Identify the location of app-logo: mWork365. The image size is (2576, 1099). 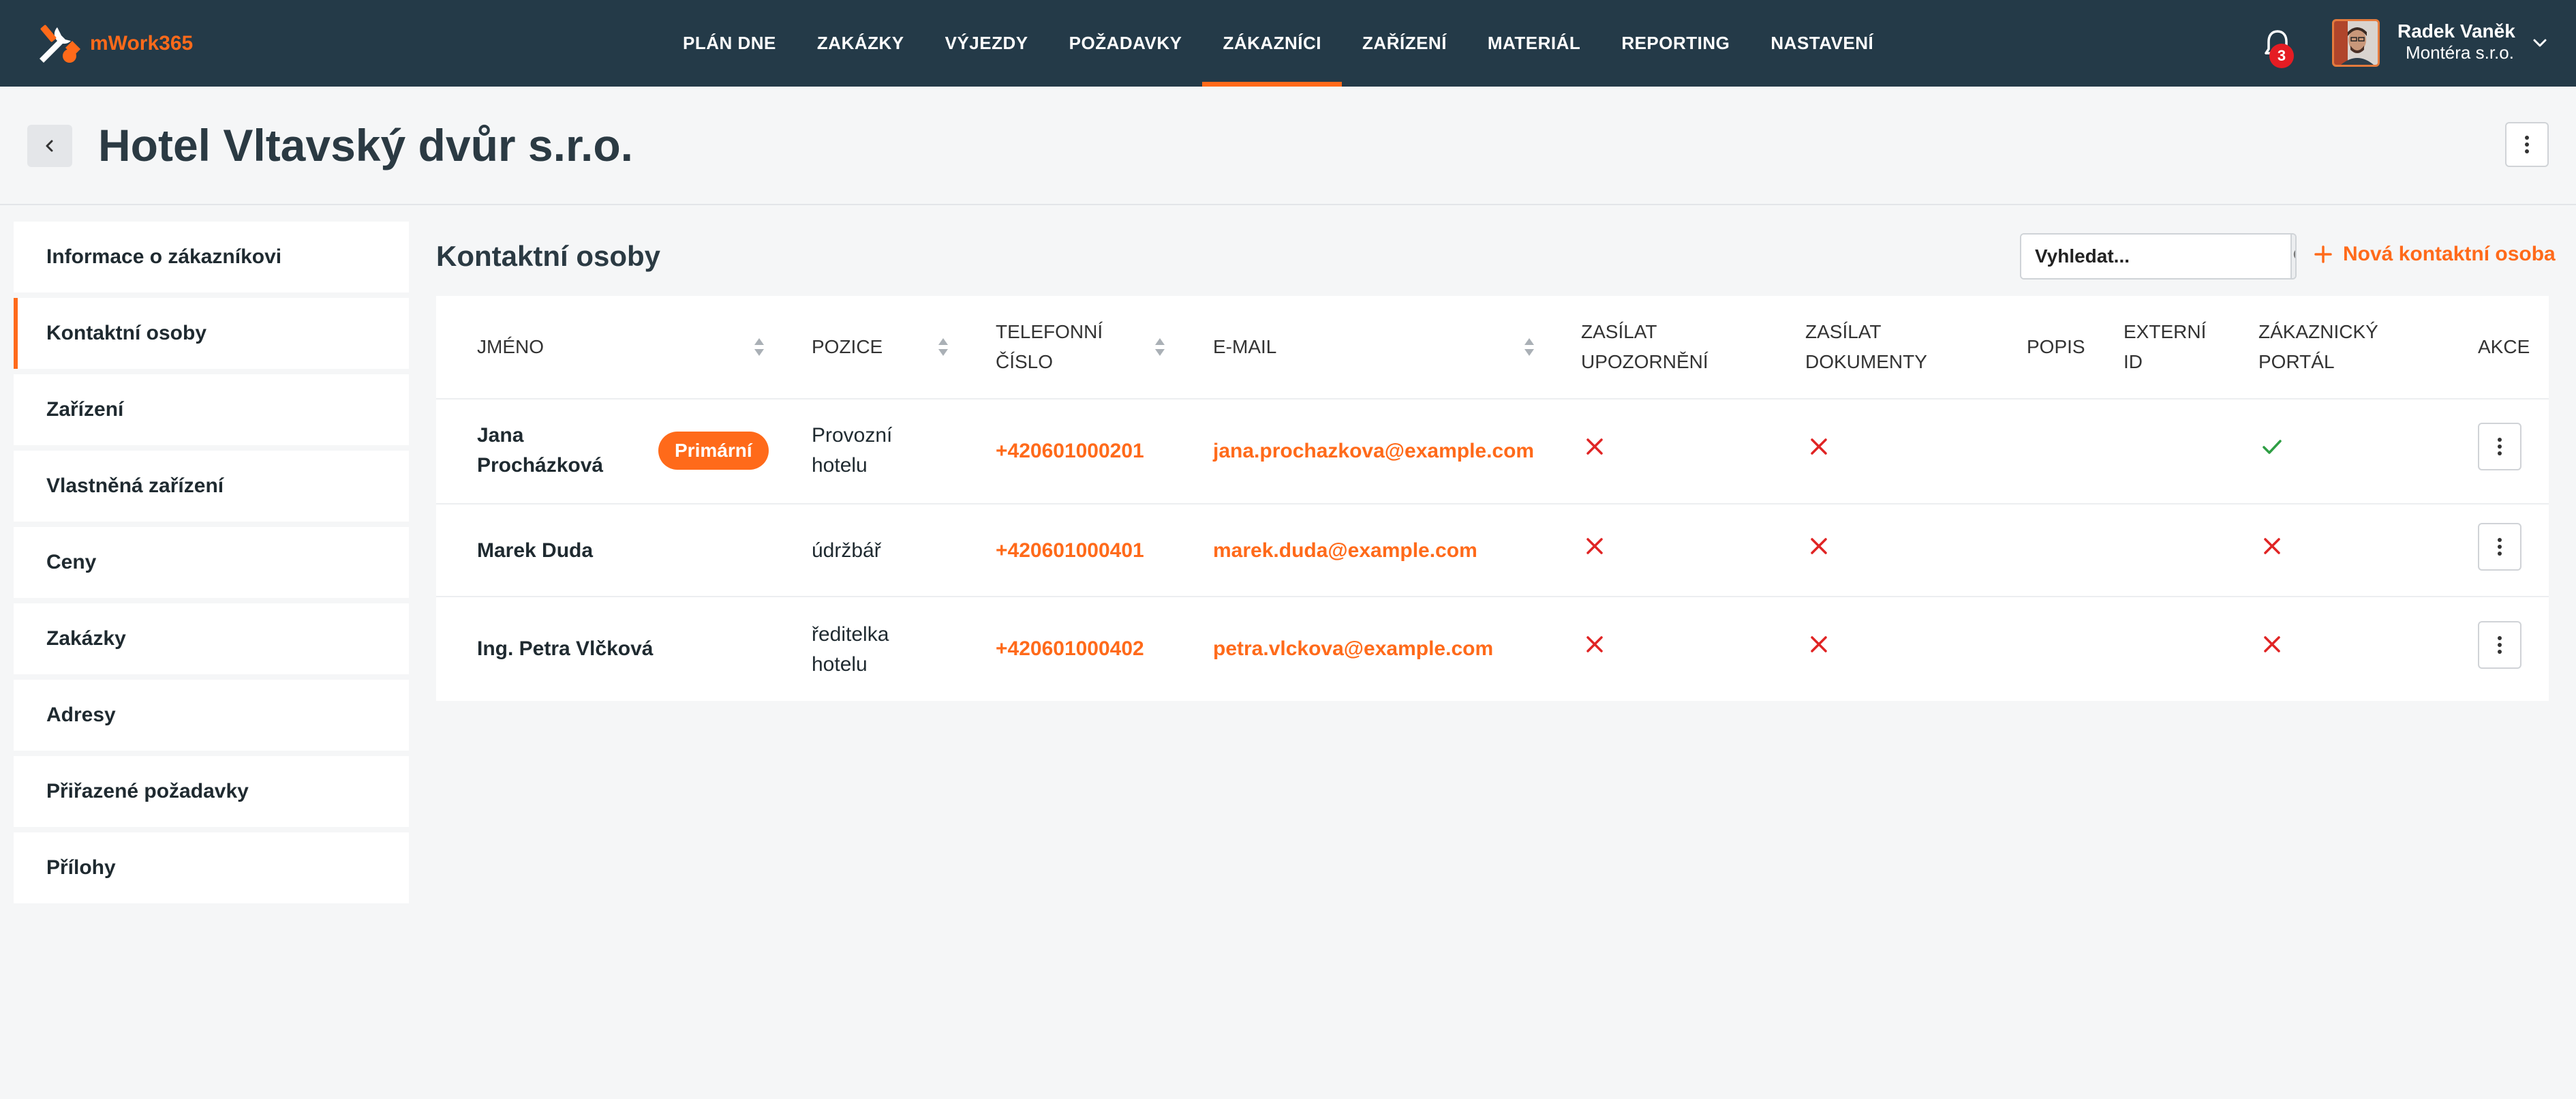
(113, 44).